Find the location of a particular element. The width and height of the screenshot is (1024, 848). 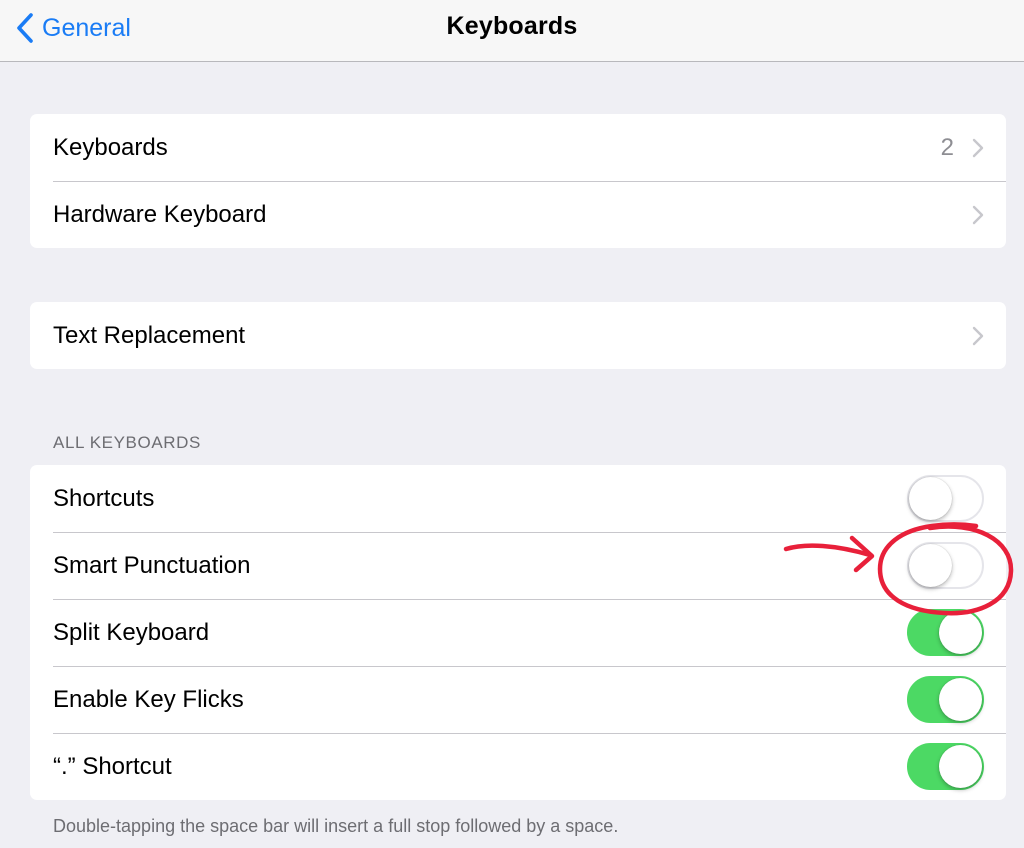

text-replacement-group: Text Replacement is located at coordinates (518, 335).